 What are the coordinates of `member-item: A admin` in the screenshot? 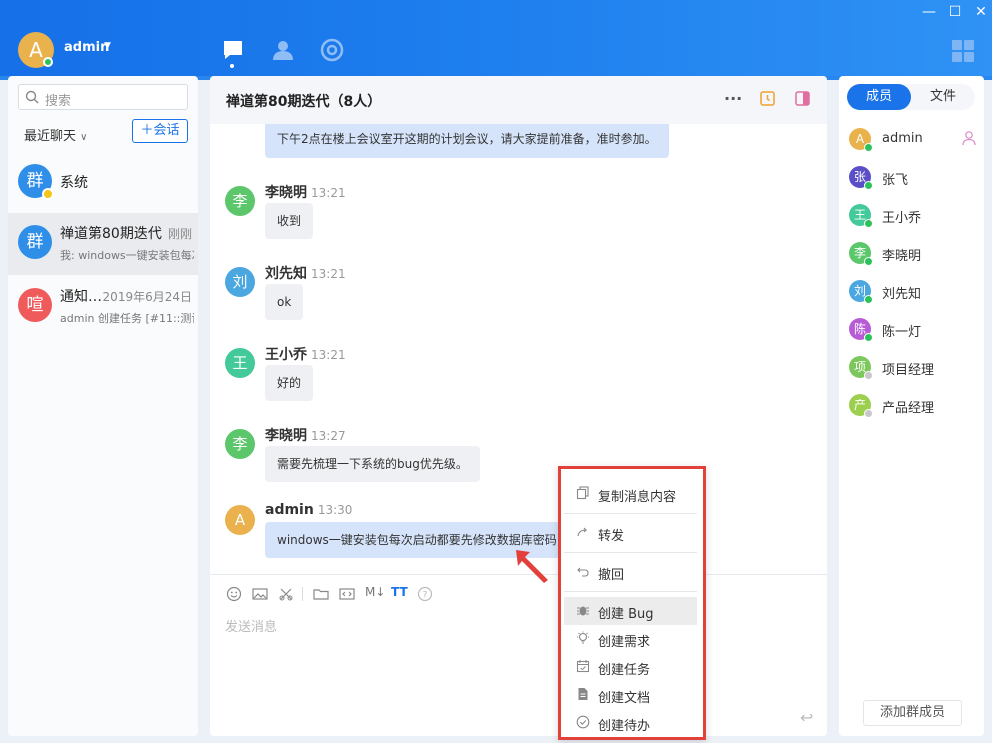 It's located at (914, 141).